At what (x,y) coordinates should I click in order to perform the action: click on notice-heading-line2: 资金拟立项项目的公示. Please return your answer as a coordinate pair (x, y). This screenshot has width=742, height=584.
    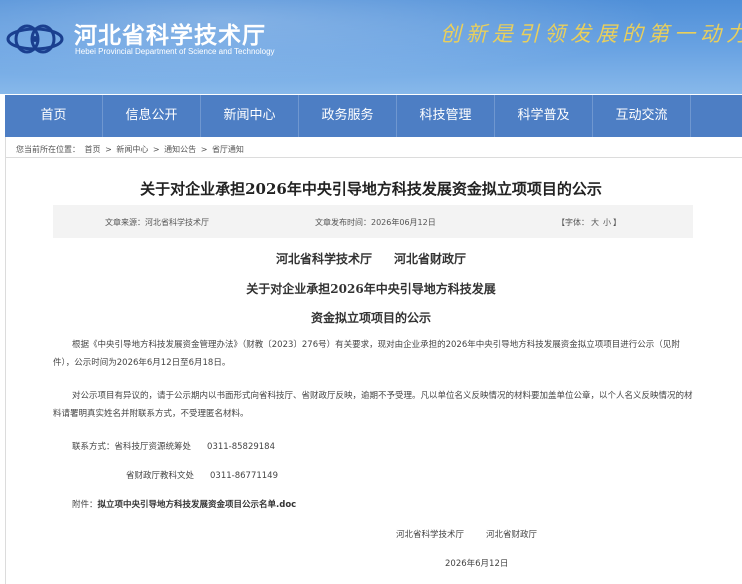
    Looking at the image, I should click on (370, 318).